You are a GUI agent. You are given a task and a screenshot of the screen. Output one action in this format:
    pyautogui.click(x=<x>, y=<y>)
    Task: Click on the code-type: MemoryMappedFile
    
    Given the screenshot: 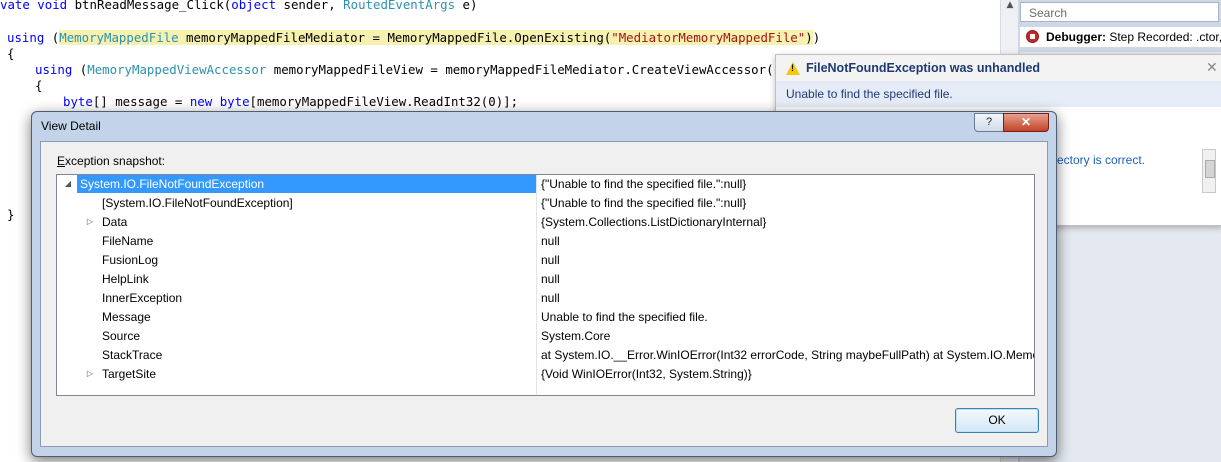 What is the action you would take?
    pyautogui.click(x=119, y=37)
    